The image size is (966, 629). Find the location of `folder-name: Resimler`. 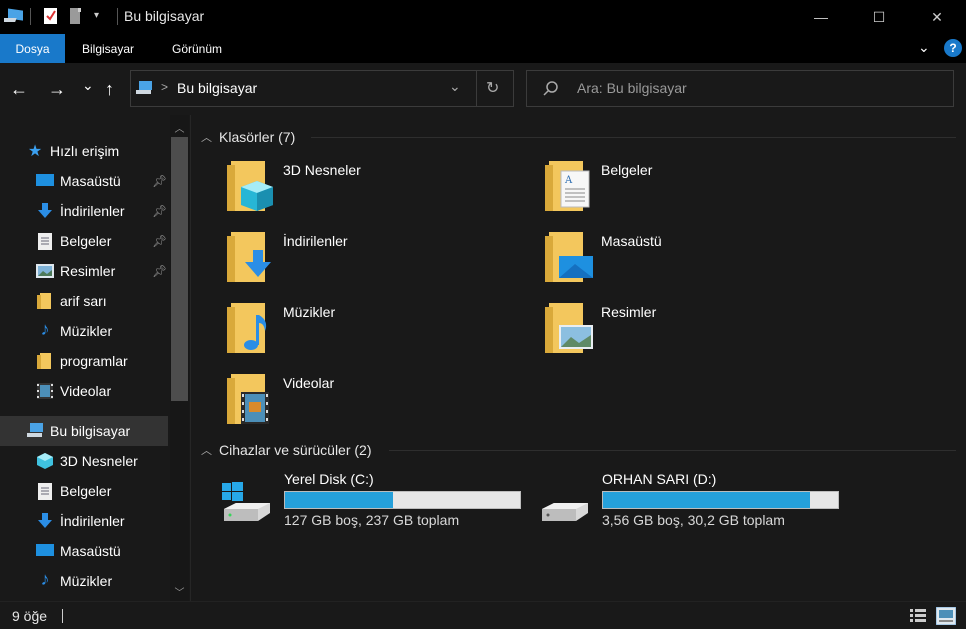

folder-name: Resimler is located at coordinates (629, 312).